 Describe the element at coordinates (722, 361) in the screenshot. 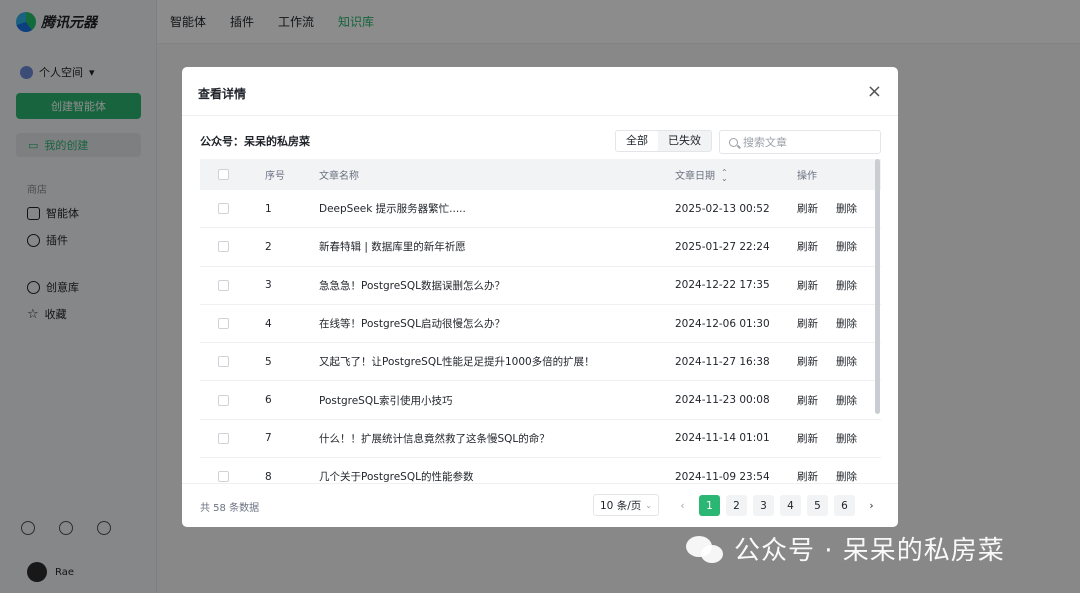

I see `row-date: 2024-11-27 16:38` at that location.